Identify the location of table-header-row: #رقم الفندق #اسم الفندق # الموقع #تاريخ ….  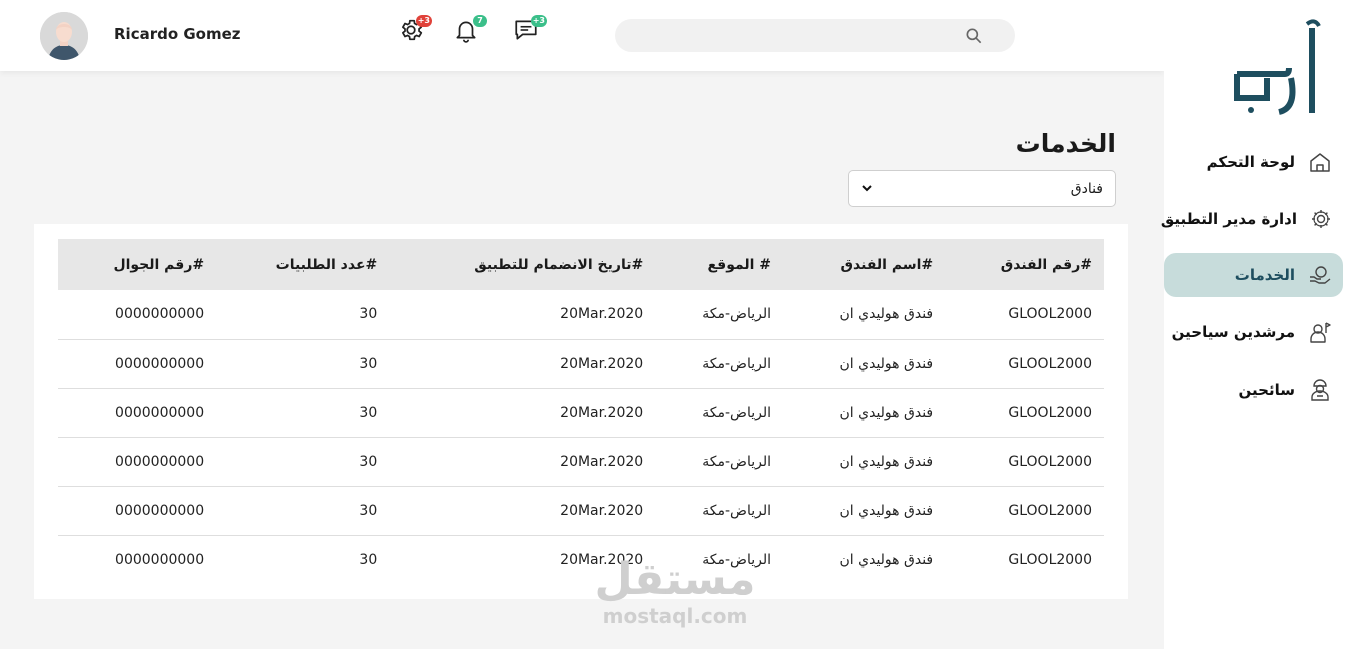
(581, 264).